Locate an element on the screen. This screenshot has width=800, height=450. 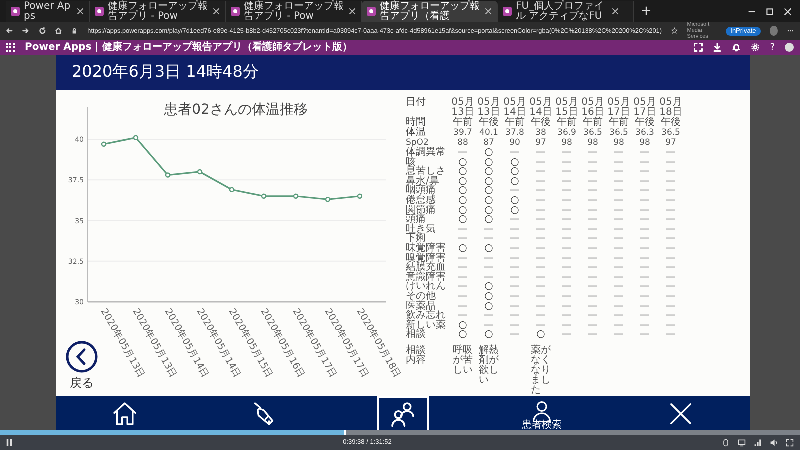
browser-tab: Power Apps is located at coordinates (48, 11).